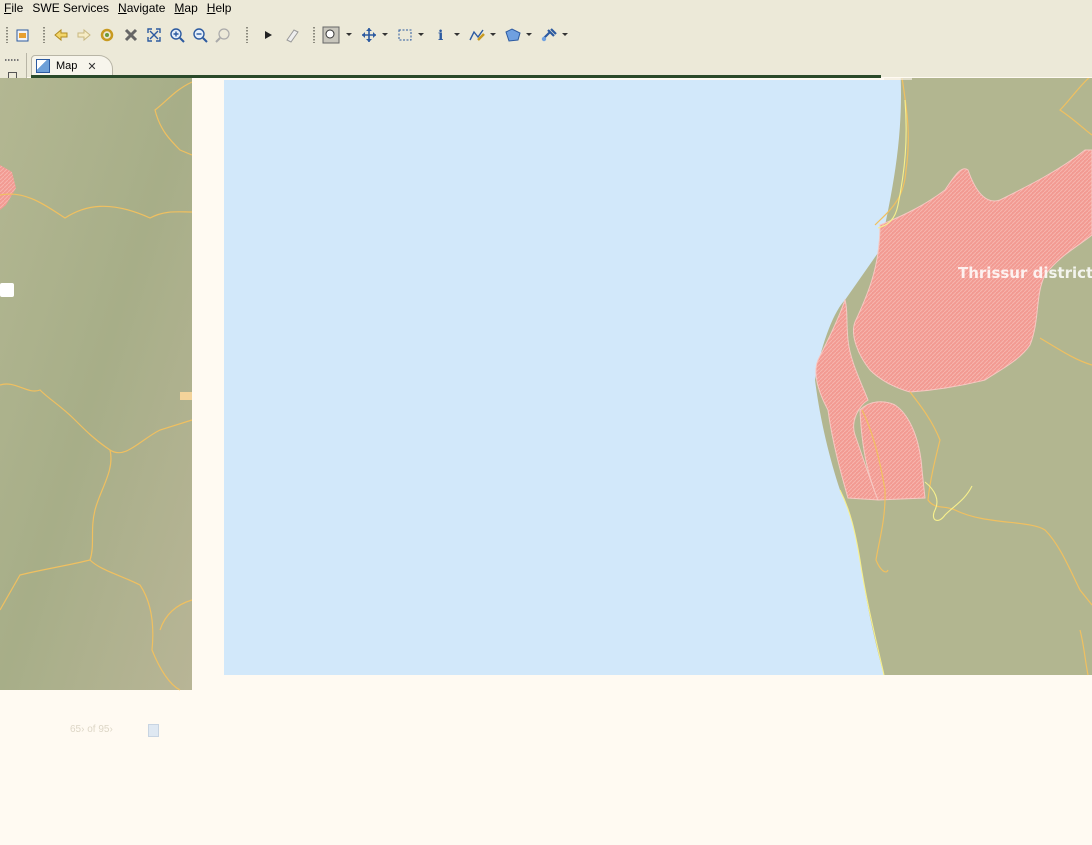 The width and height of the screenshot is (1092, 845). Describe the element at coordinates (1025, 273) in the screenshot. I see `map-district-label: Thrissur district` at that location.